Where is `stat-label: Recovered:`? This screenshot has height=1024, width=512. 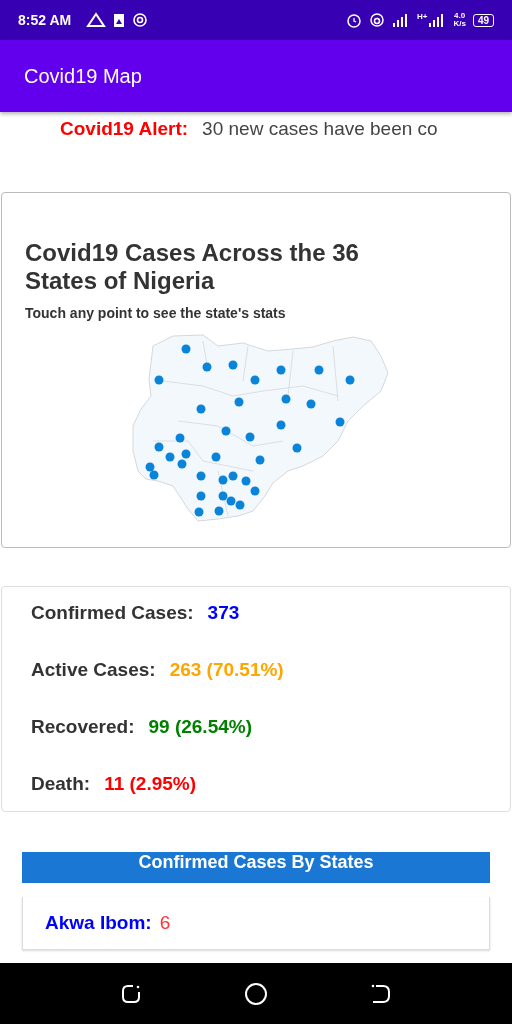 stat-label: Recovered: is located at coordinates (83, 727).